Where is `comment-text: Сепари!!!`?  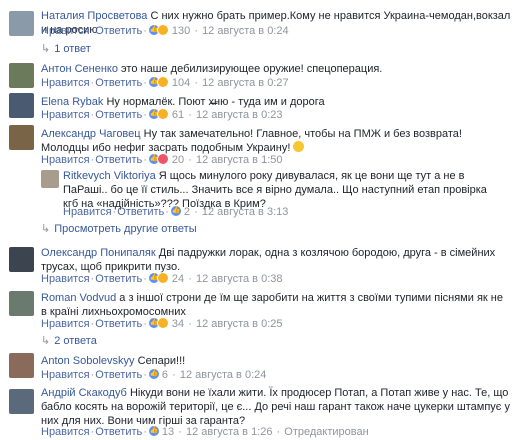 comment-text: Сепари!!! is located at coordinates (161, 361).